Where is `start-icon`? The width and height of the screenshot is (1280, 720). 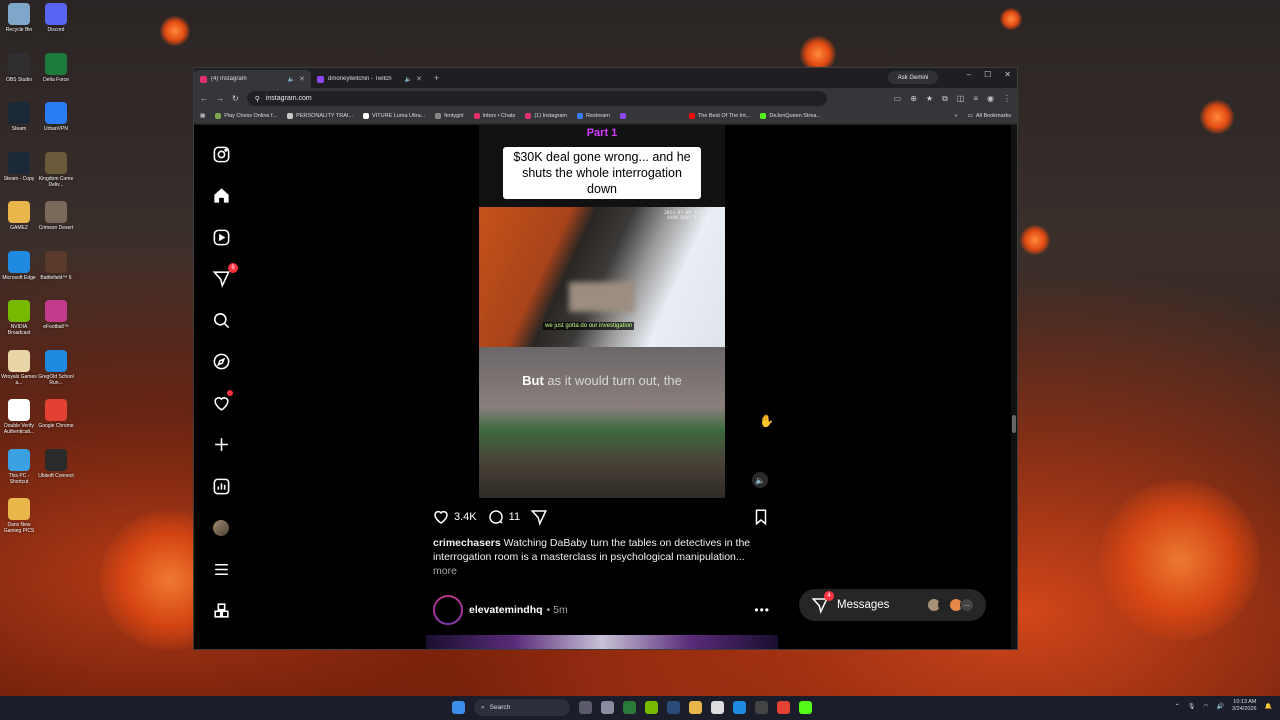
start-icon is located at coordinates (458, 707).